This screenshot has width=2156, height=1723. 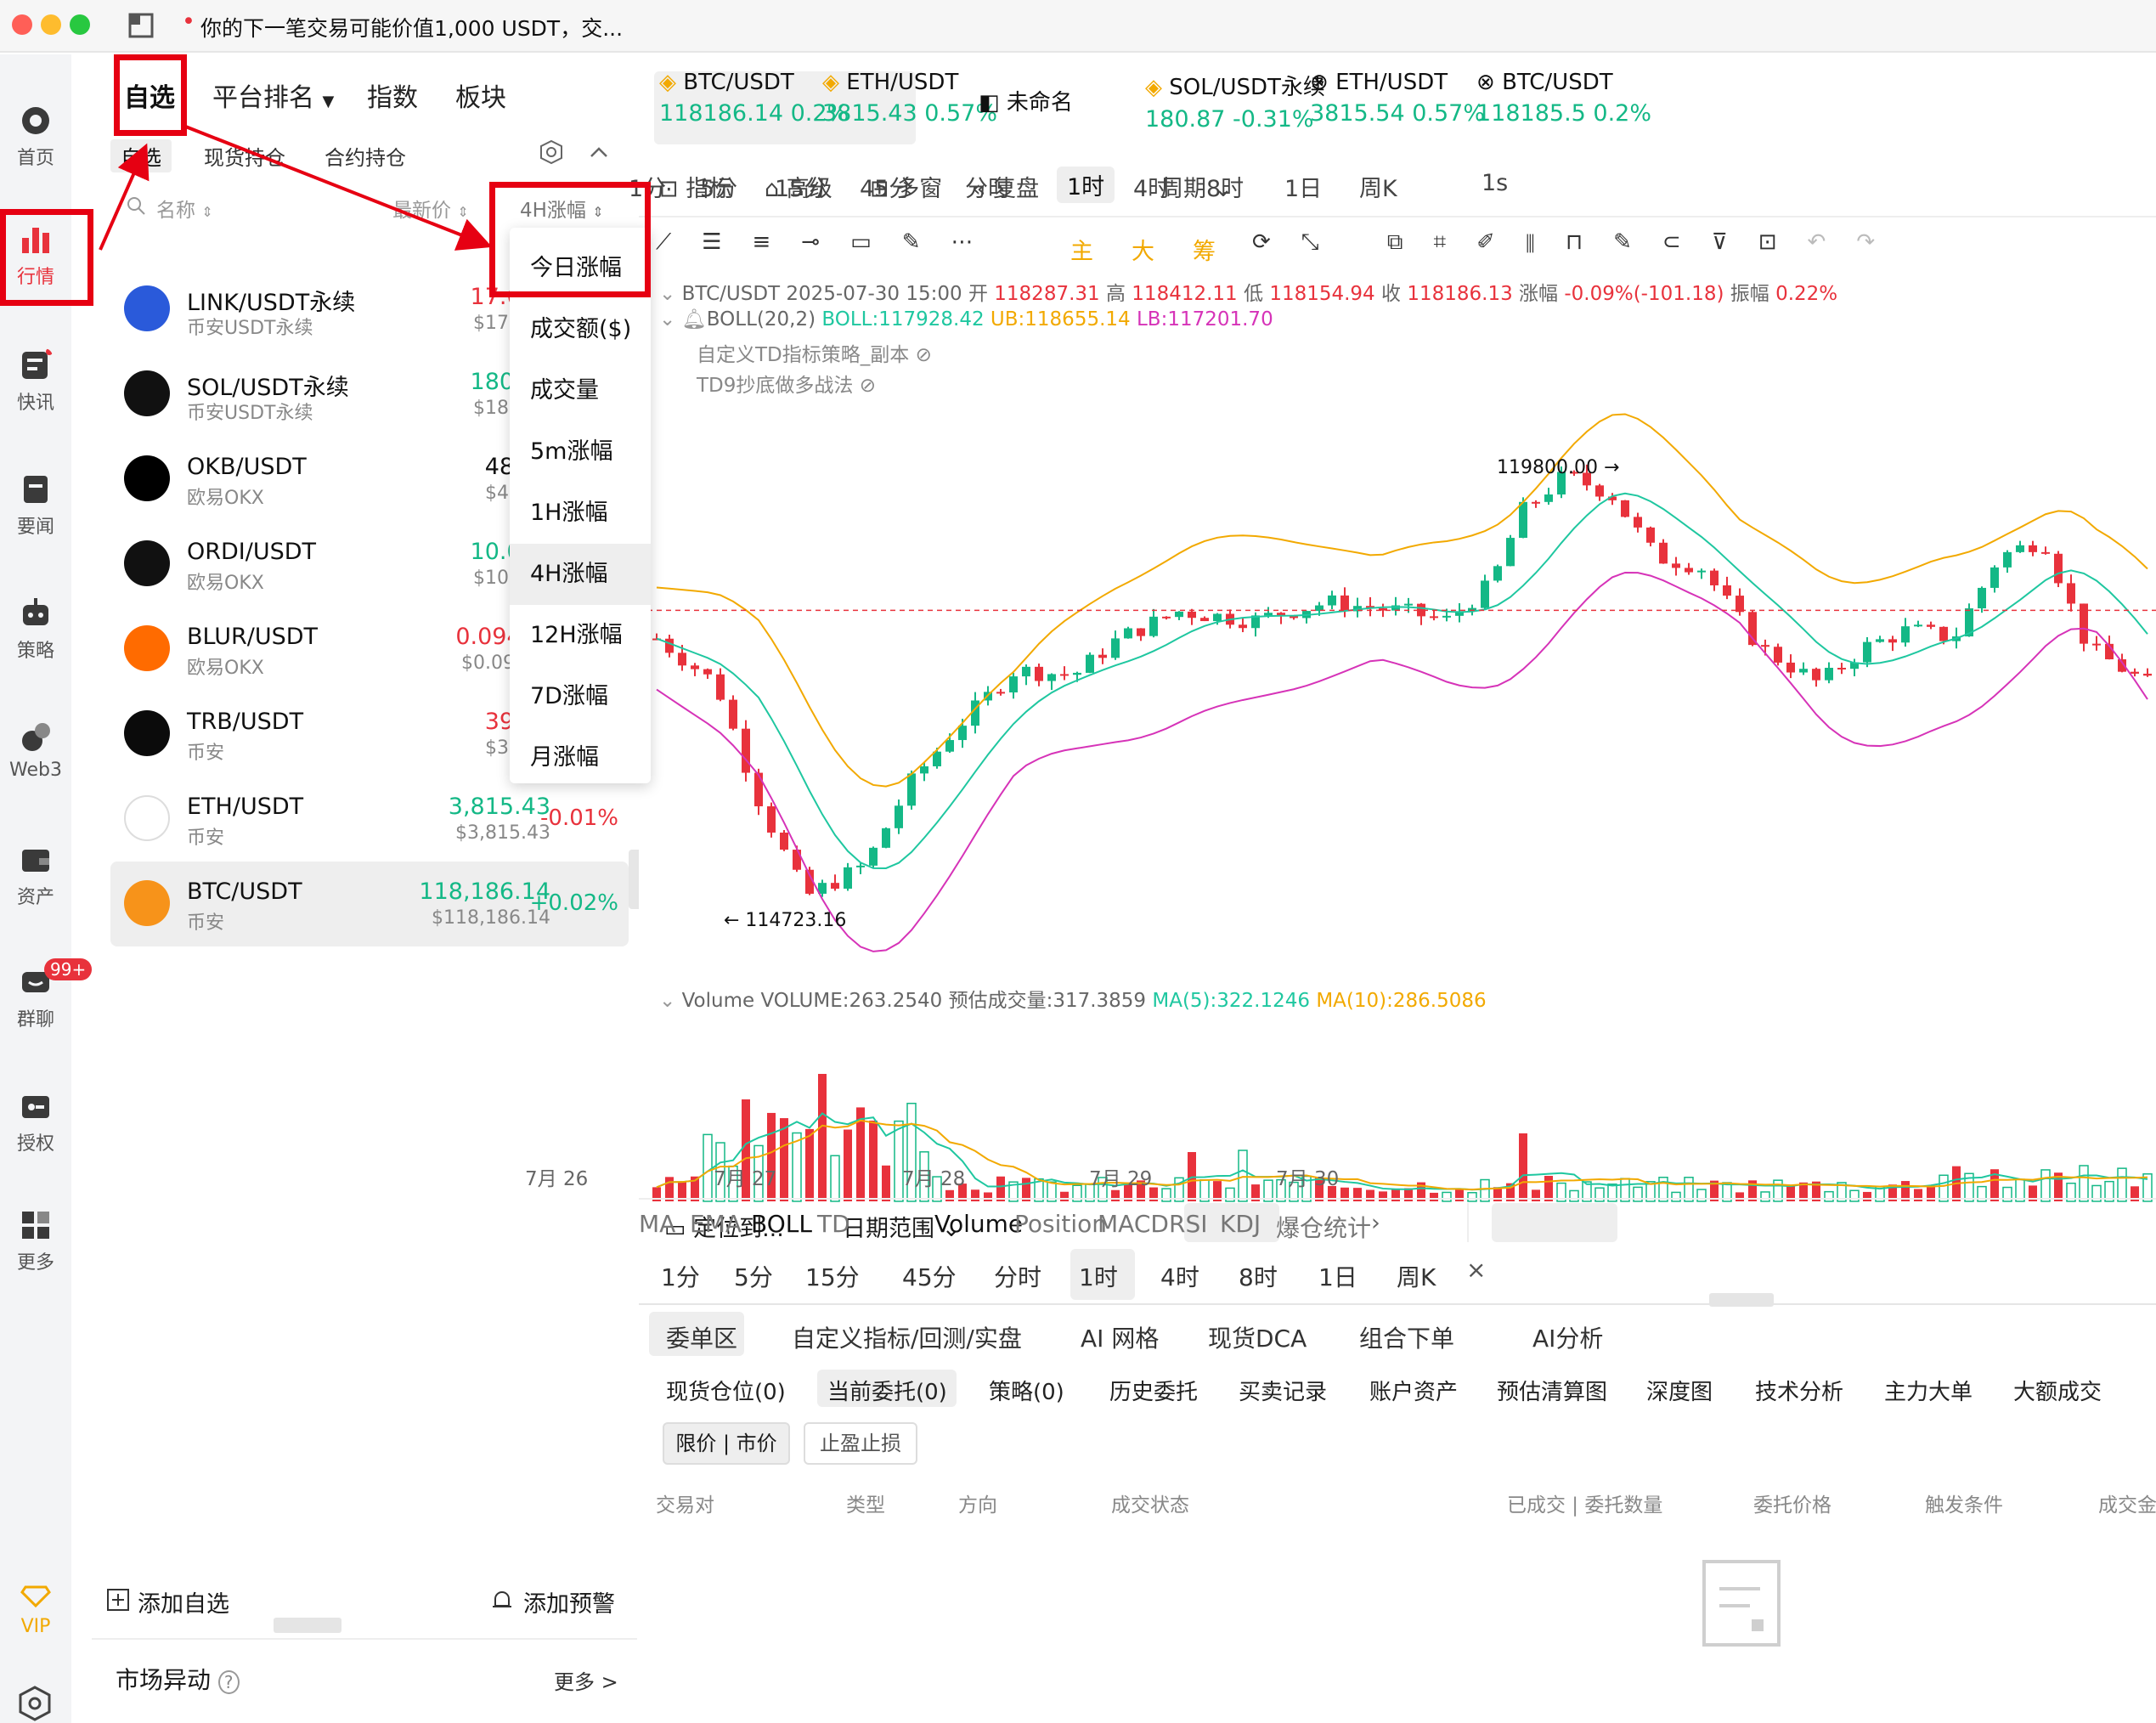 What do you see at coordinates (184, 208) in the screenshot?
I see `col-name: 名称 ⇕` at bounding box center [184, 208].